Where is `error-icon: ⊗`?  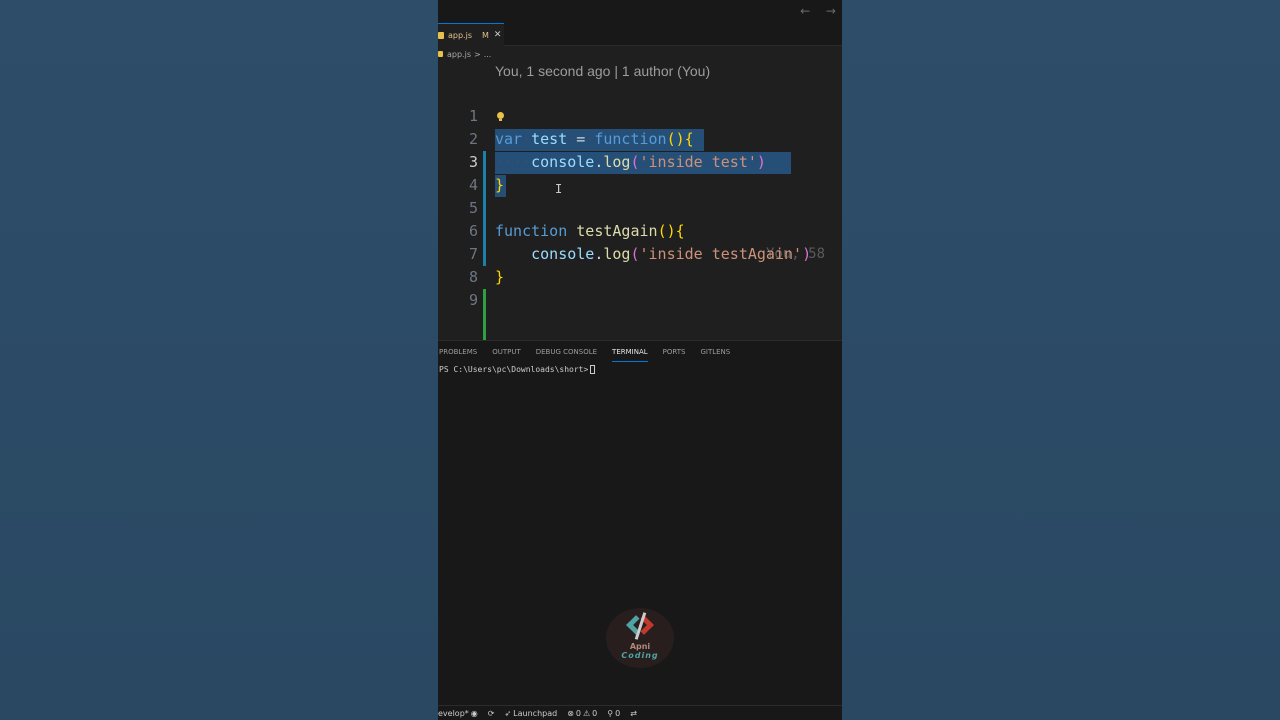 error-icon: ⊗ is located at coordinates (570, 713).